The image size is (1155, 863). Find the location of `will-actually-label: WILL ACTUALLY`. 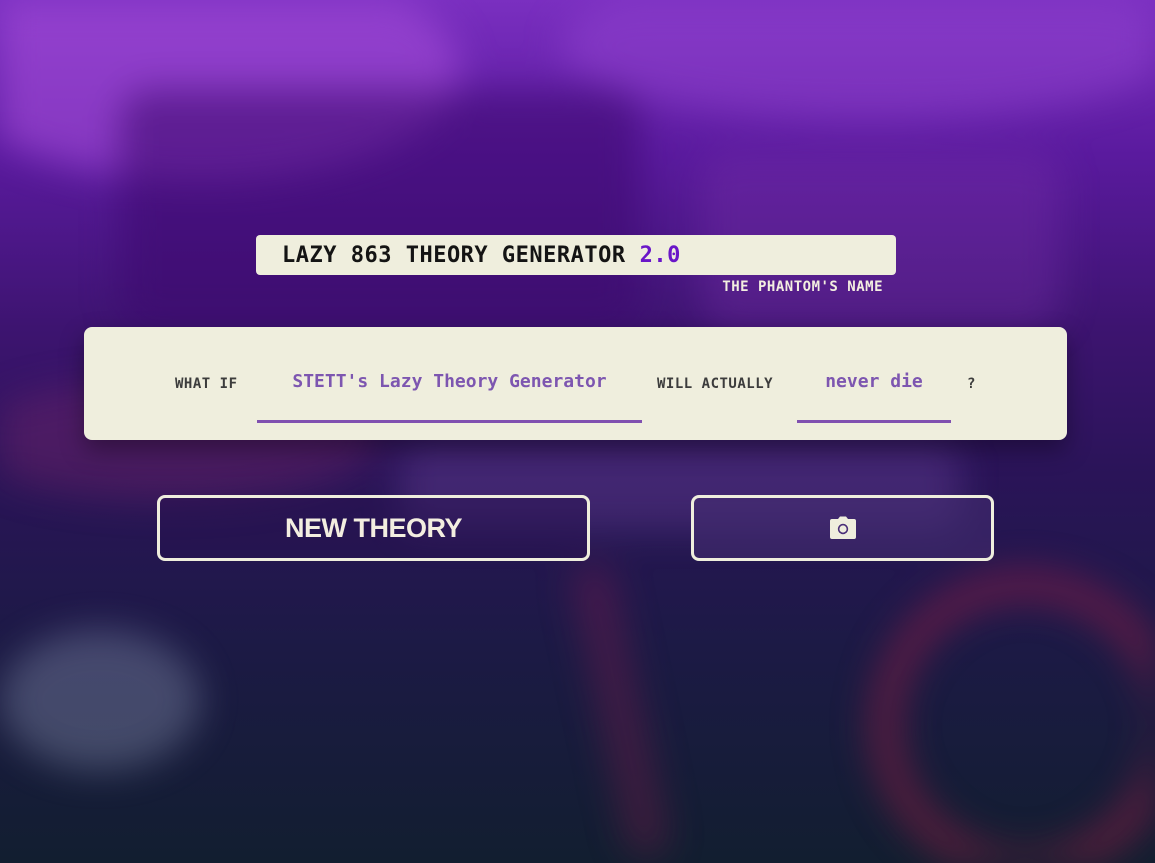

will-actually-label: WILL ACTUALLY is located at coordinates (715, 384).